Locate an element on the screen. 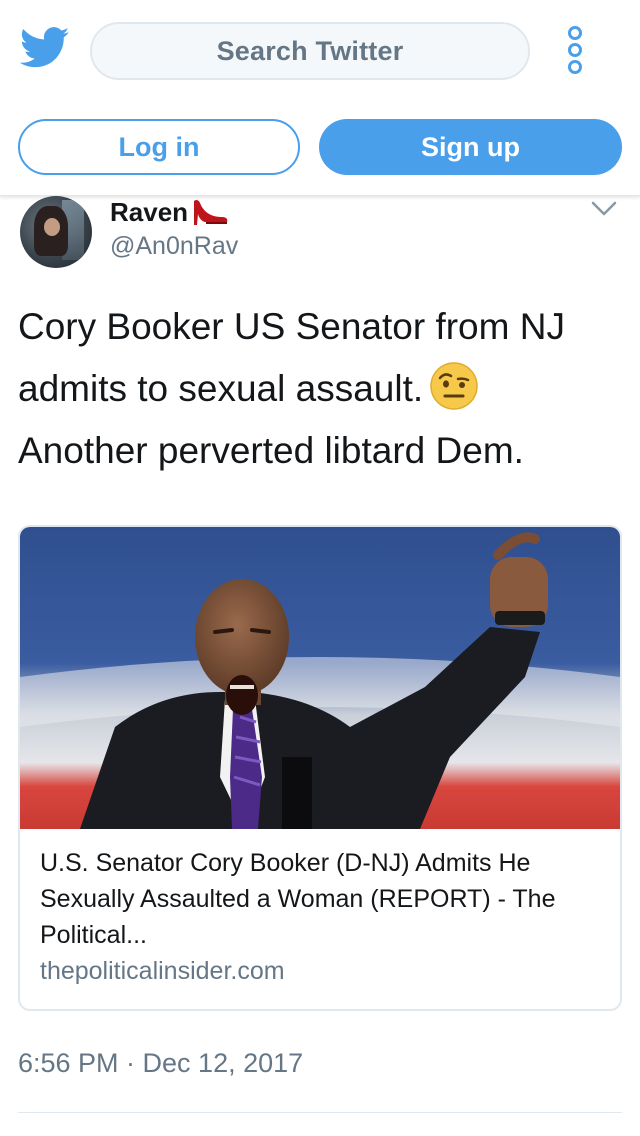  card-domain: thepoliticalinsider.com is located at coordinates (325, 971).